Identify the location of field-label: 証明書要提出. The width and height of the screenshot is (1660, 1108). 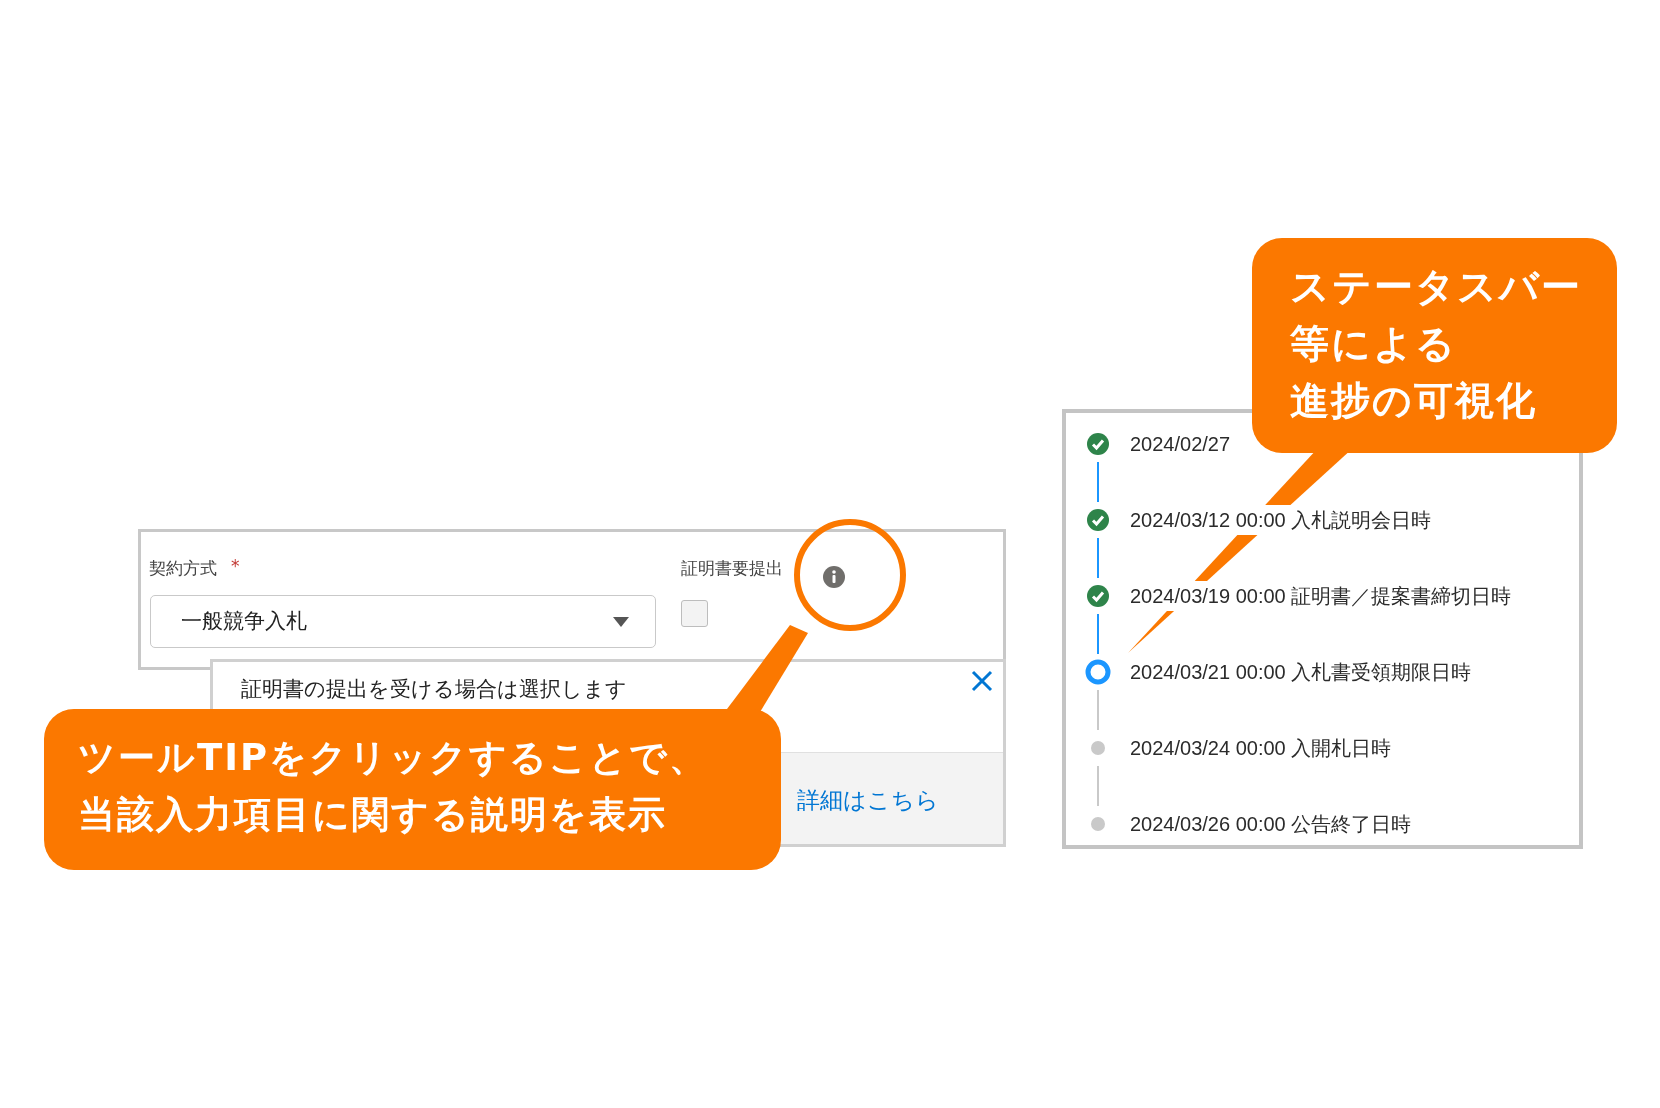
(732, 568).